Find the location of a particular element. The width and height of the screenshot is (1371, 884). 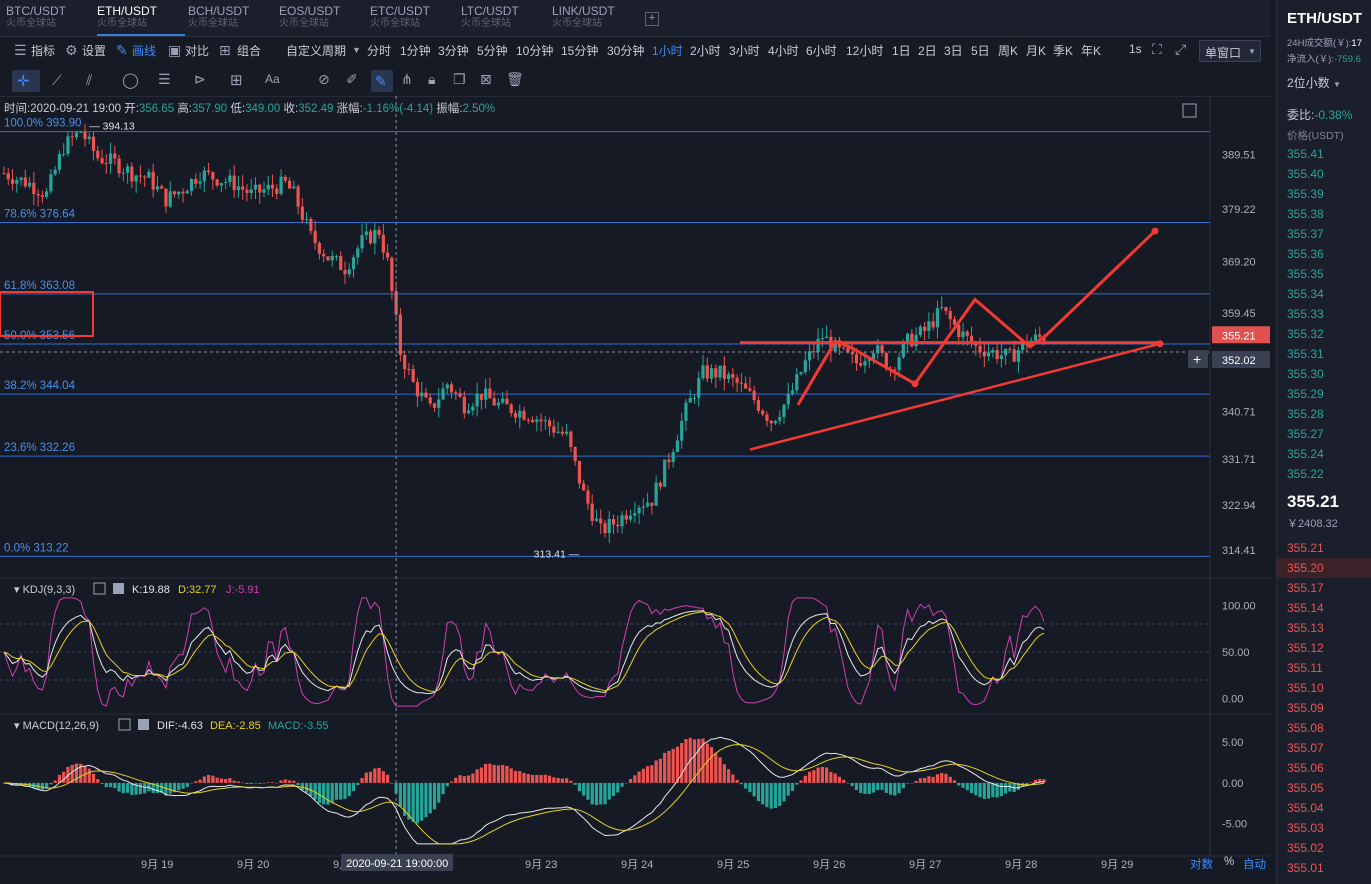

trendline-tool-icon: ⟋ is located at coordinates (57, 80).